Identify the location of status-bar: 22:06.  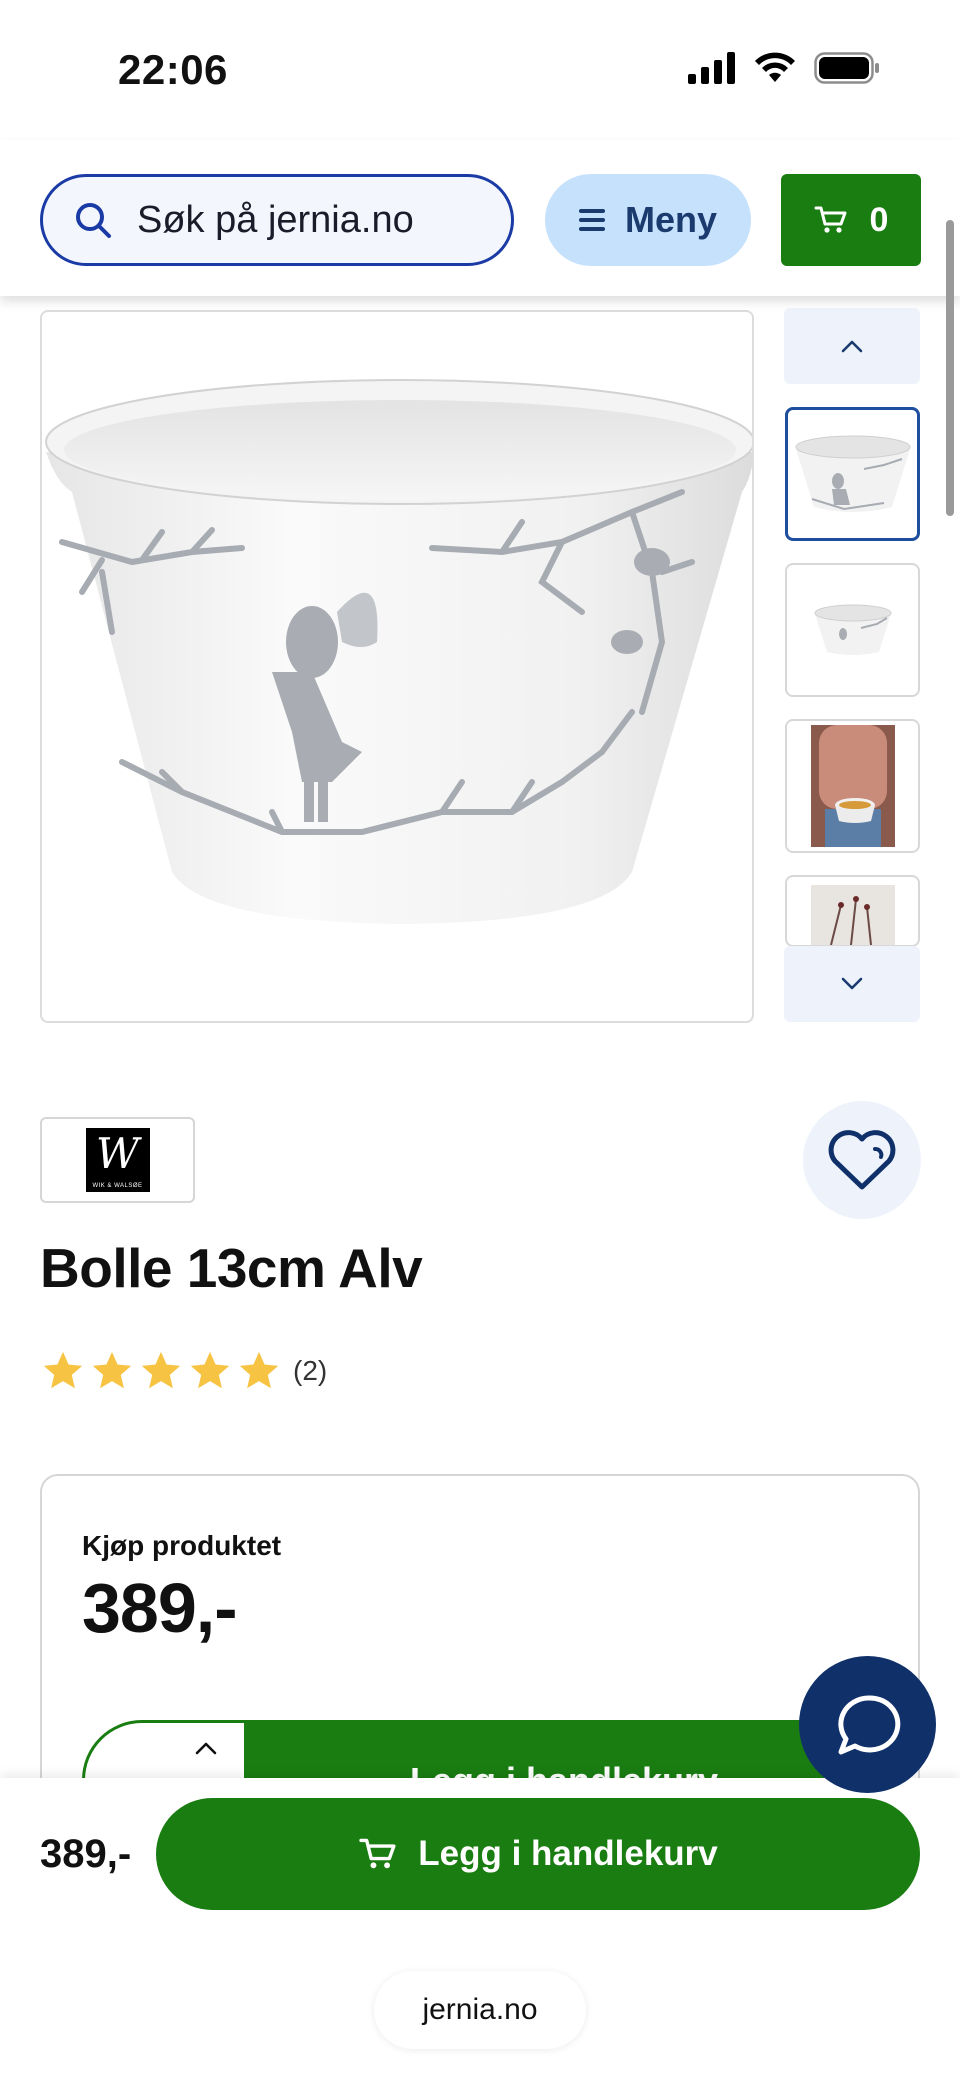
(480, 70).